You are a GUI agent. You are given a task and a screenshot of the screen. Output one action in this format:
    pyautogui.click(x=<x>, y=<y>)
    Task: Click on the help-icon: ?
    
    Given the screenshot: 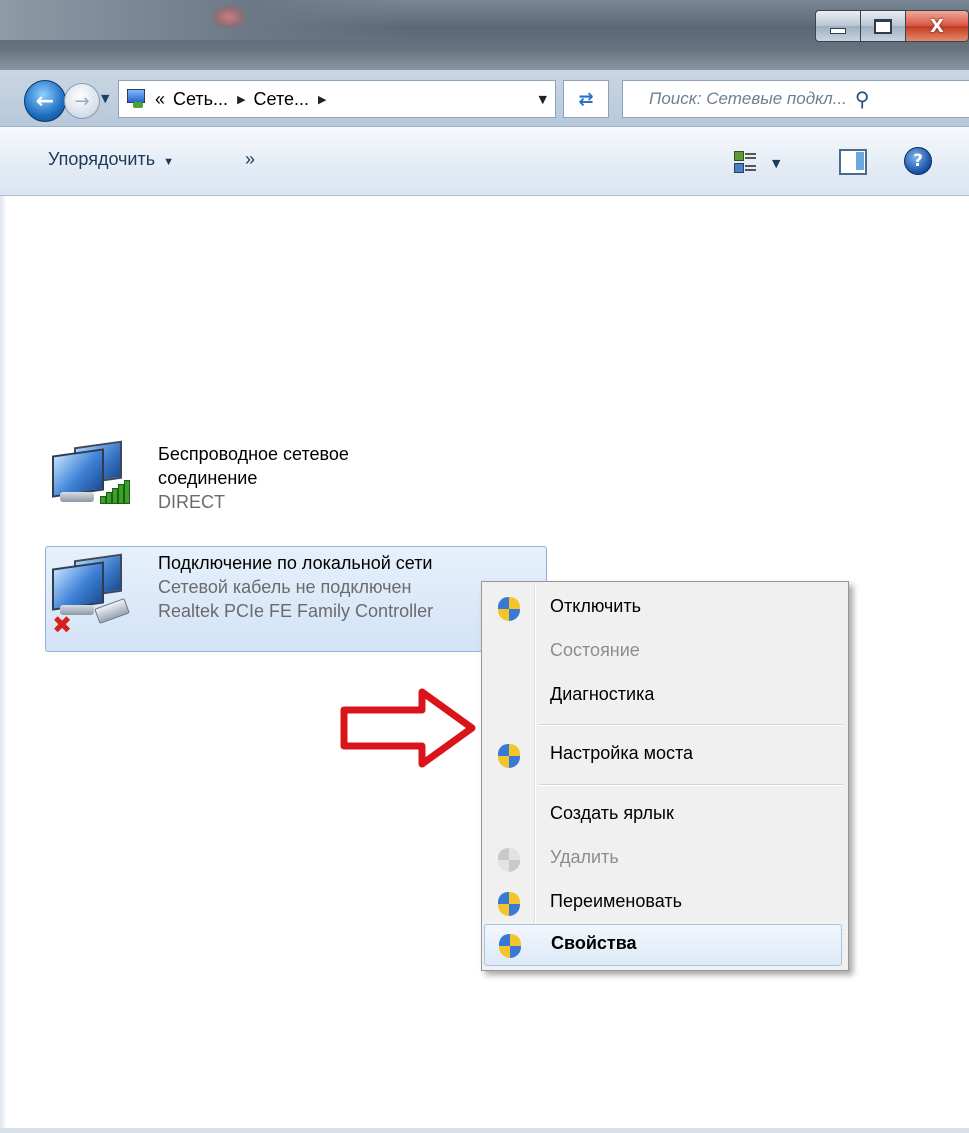 What is the action you would take?
    pyautogui.click(x=918, y=161)
    